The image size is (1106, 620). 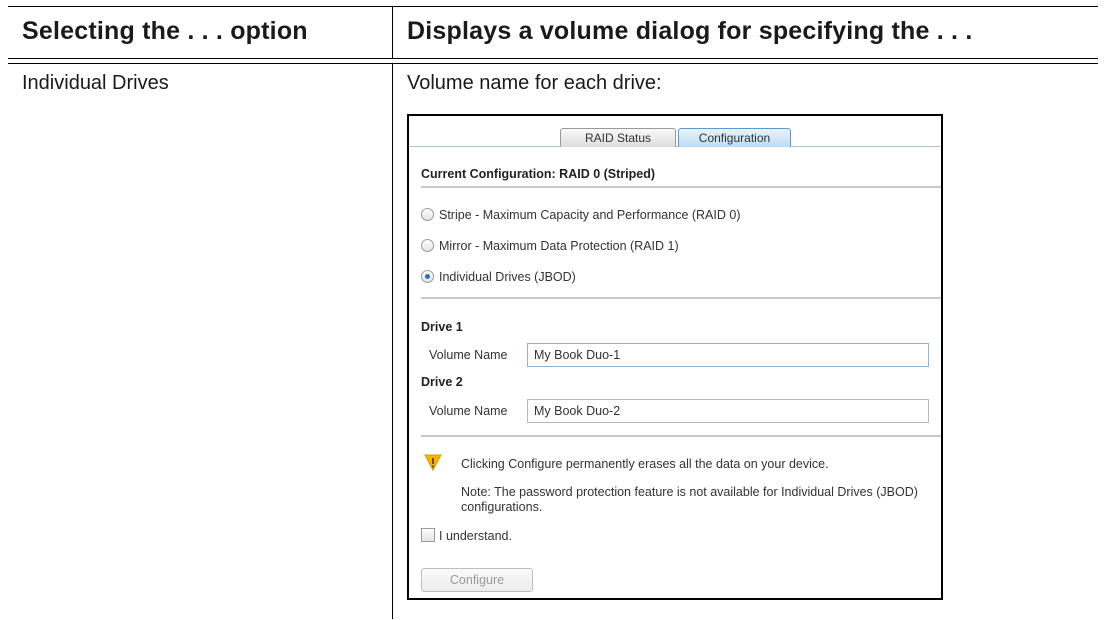 I want to click on header-bottom-rule, so click(x=553, y=58).